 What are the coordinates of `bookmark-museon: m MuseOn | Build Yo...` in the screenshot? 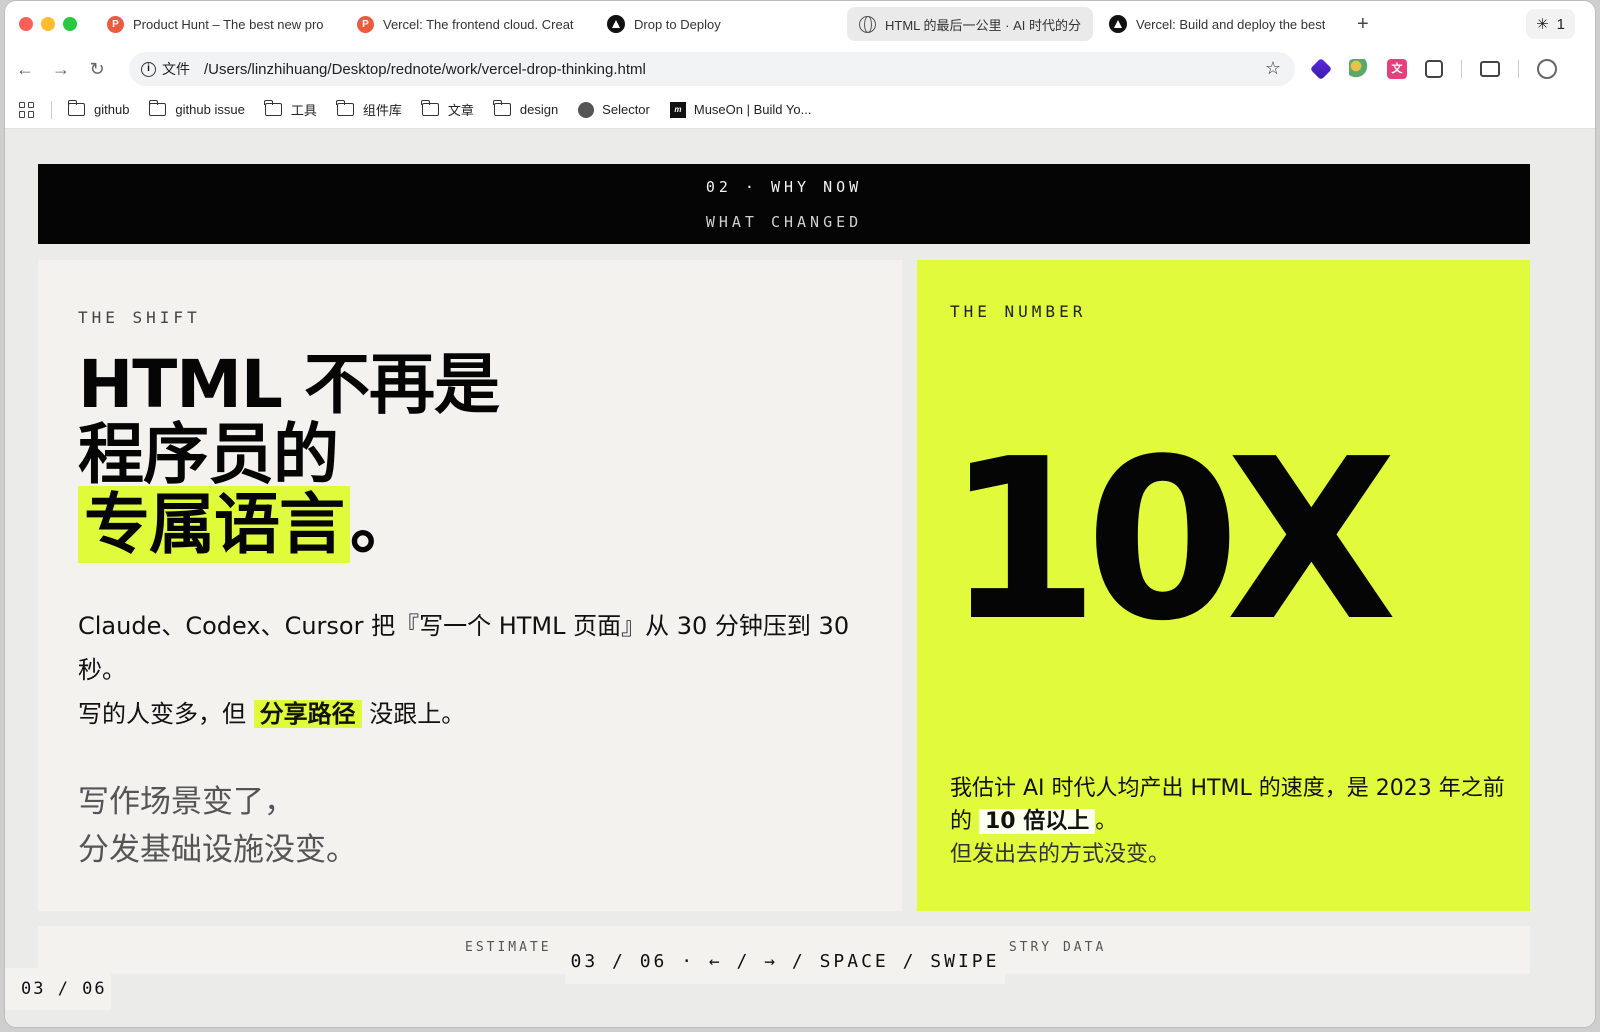 It's located at (740, 109).